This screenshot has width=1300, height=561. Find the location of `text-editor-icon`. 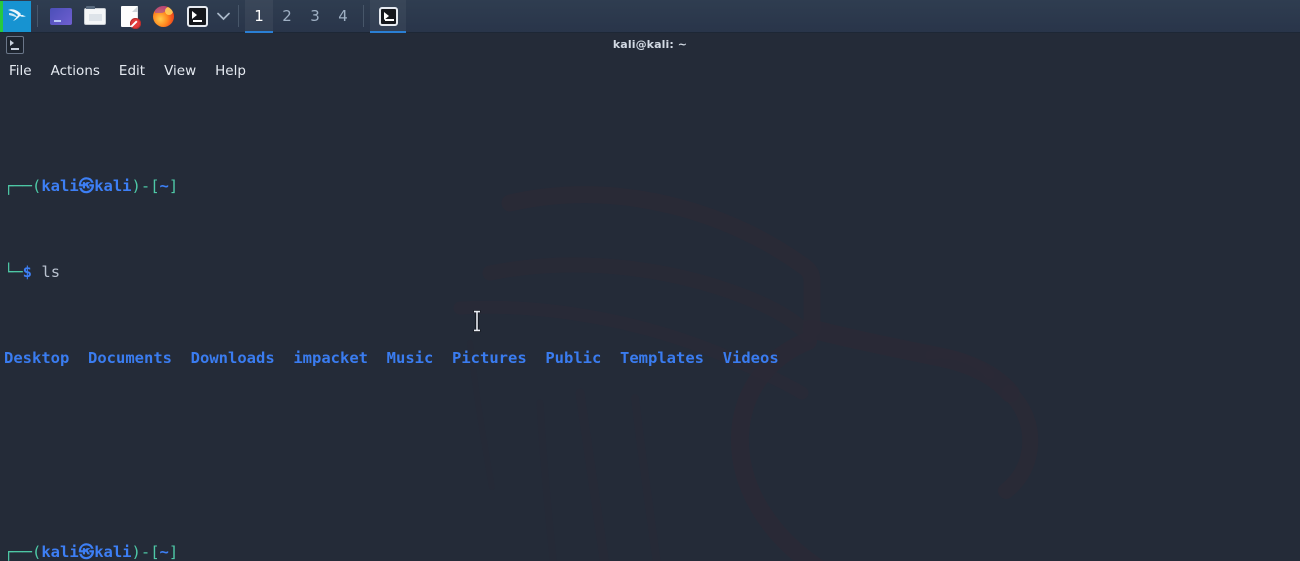

text-editor-icon is located at coordinates (130, 17).